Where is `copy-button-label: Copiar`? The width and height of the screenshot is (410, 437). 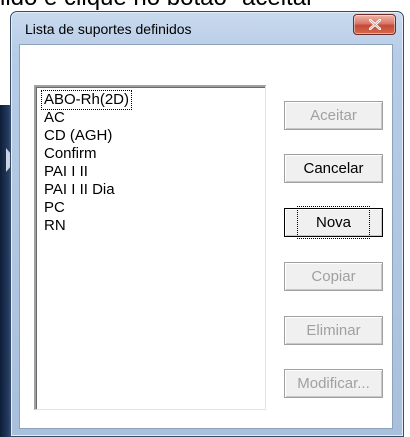
copy-button-label: Copiar is located at coordinates (333, 276).